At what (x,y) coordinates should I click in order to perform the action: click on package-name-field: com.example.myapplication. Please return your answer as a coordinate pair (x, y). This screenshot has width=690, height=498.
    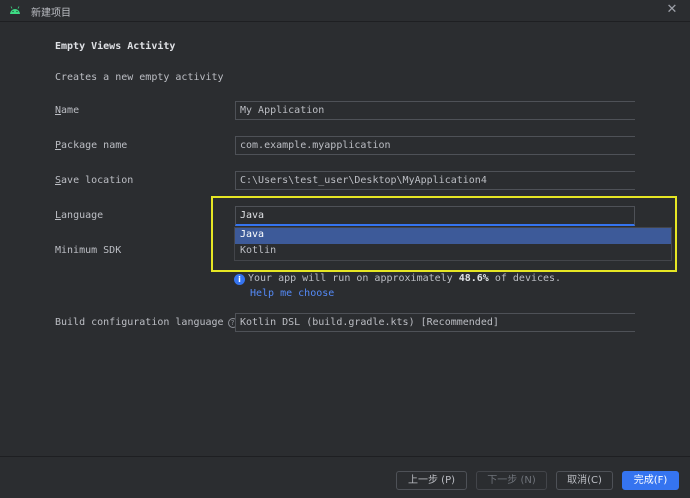
    Looking at the image, I should click on (435, 145).